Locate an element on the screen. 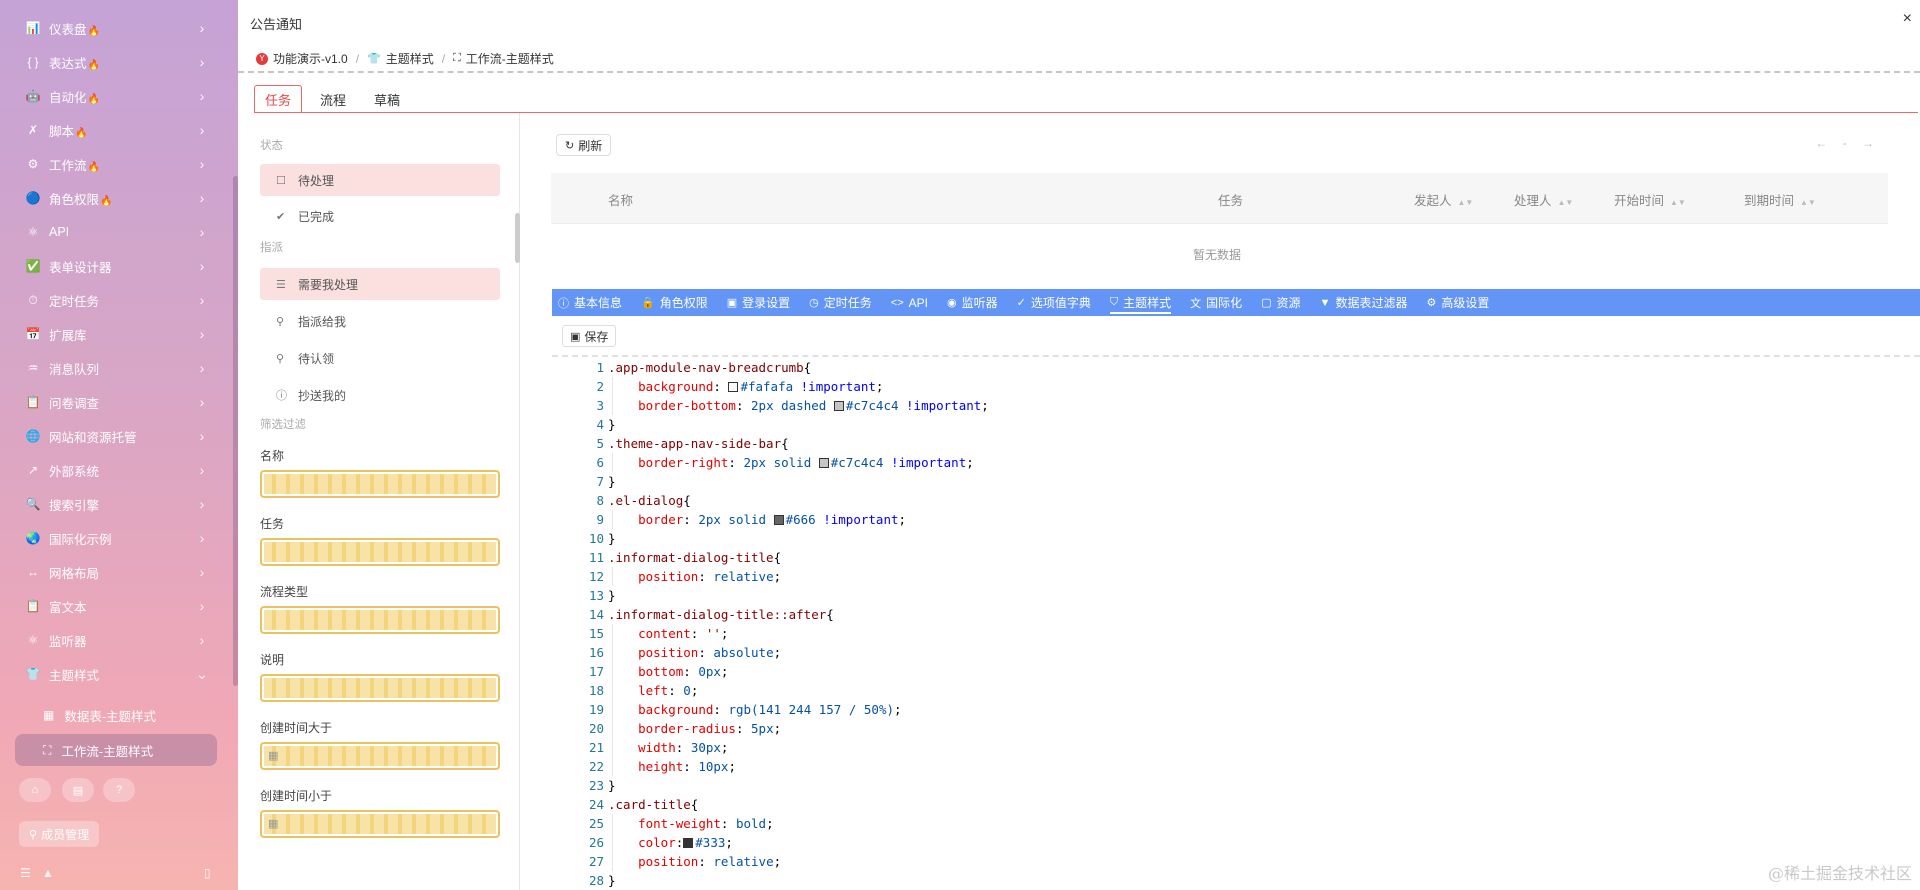 Image resolution: width=1920 pixels, height=890 pixels. config-tab: ▢ 资源 is located at coordinates (1280, 302).